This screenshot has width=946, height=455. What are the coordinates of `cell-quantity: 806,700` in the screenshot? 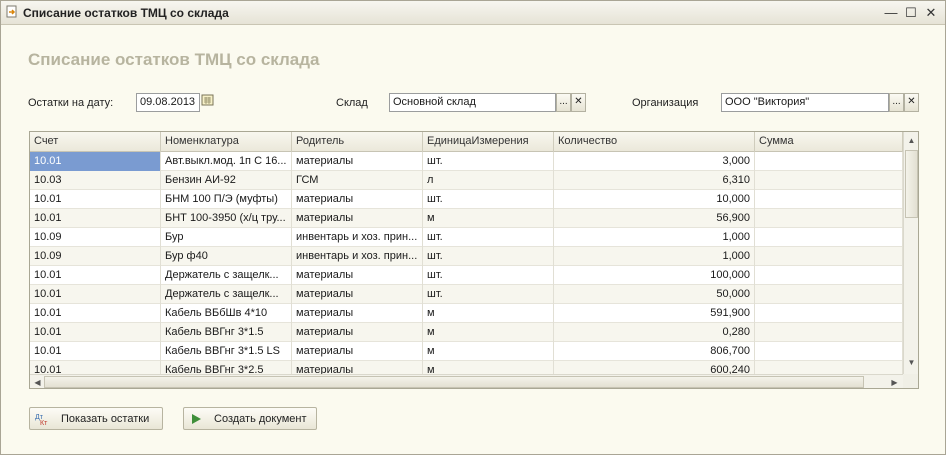 It's located at (654, 351).